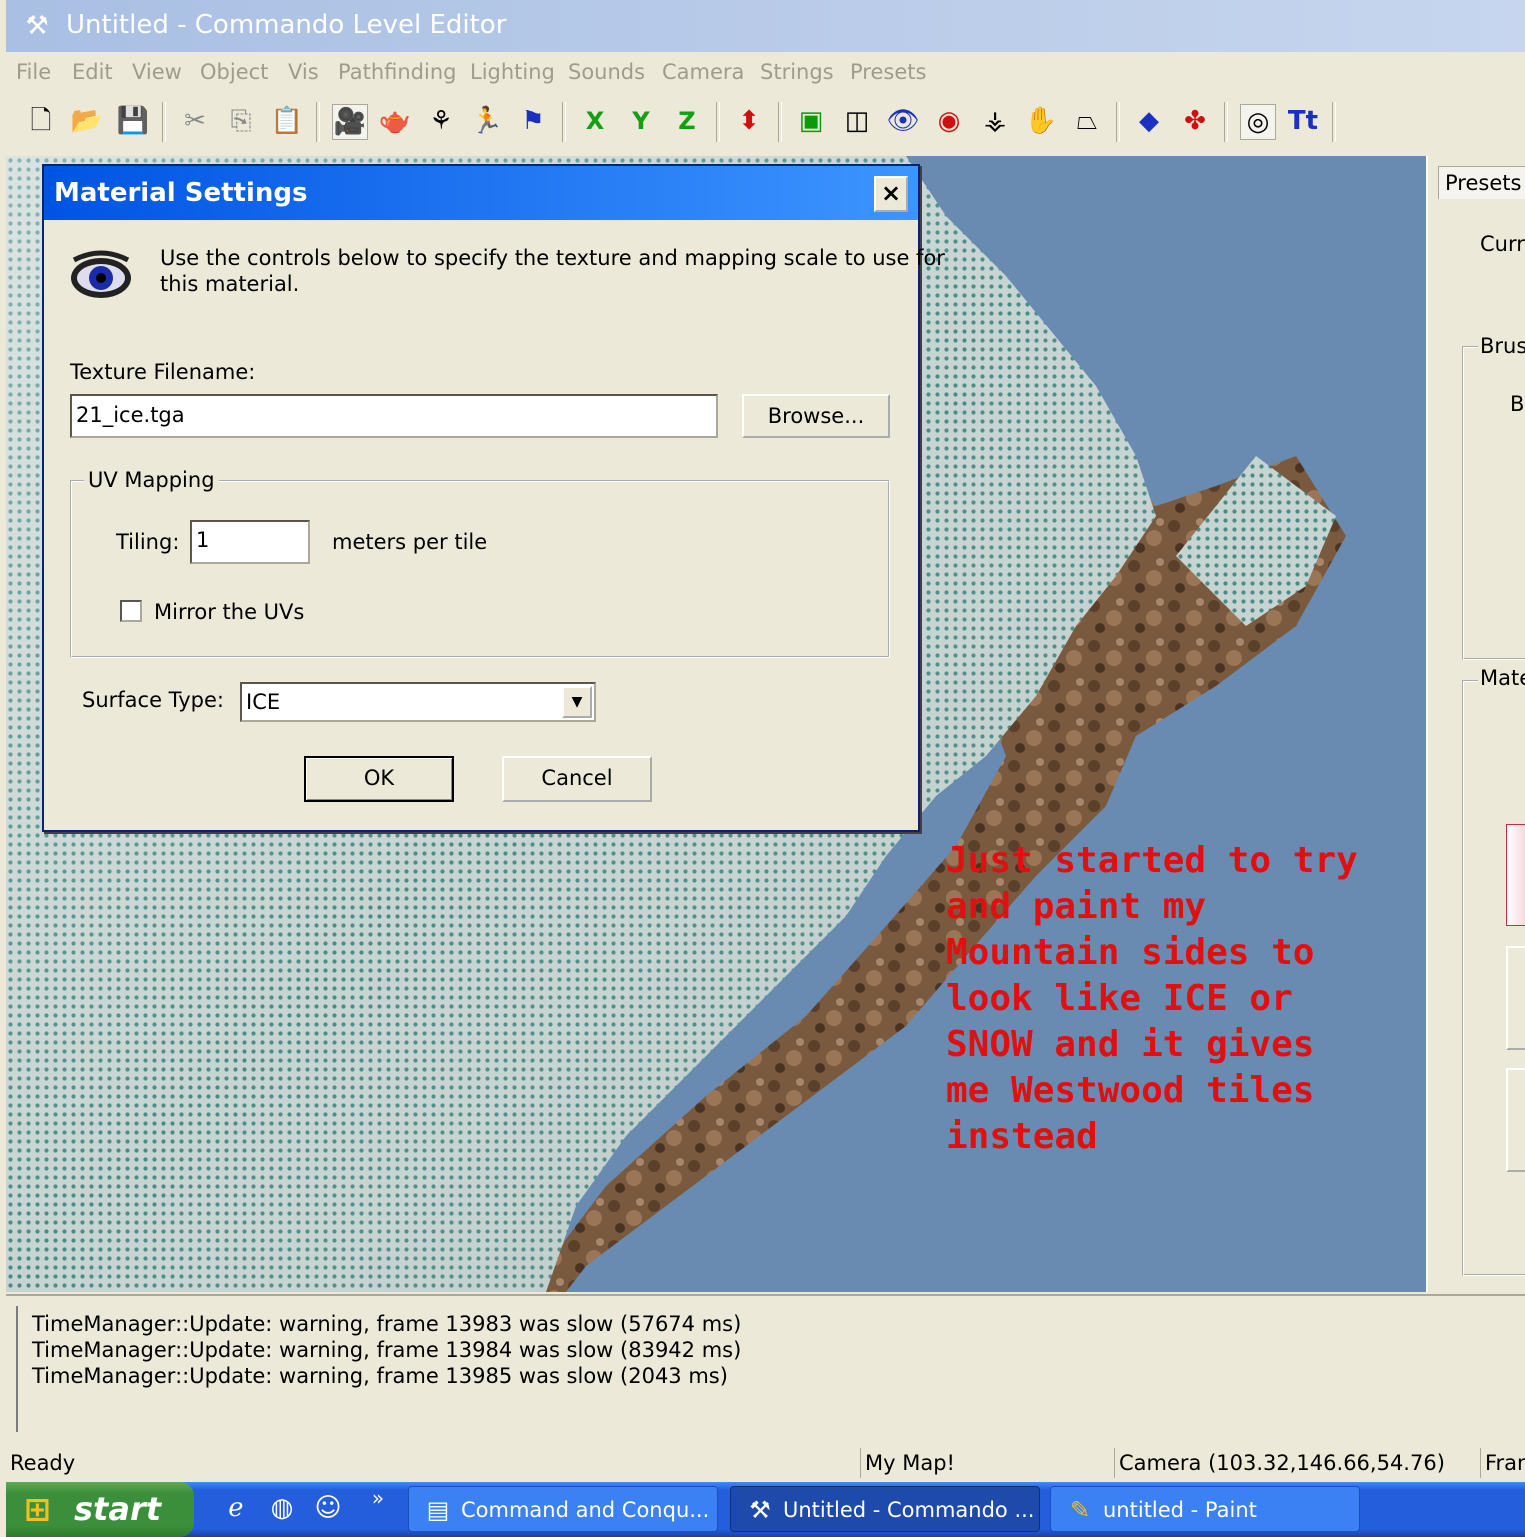  Describe the element at coordinates (328, 1508) in the screenshot. I see `messenger-icon: ☺` at that location.